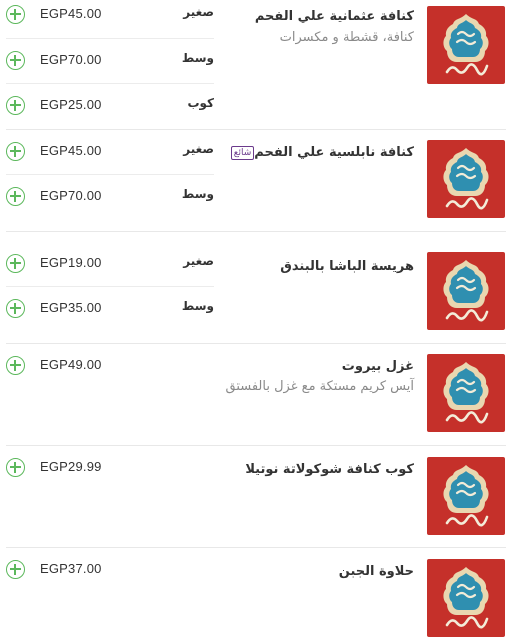  What do you see at coordinates (71, 307) in the screenshot?
I see `option-price: EGP35.00` at bounding box center [71, 307].